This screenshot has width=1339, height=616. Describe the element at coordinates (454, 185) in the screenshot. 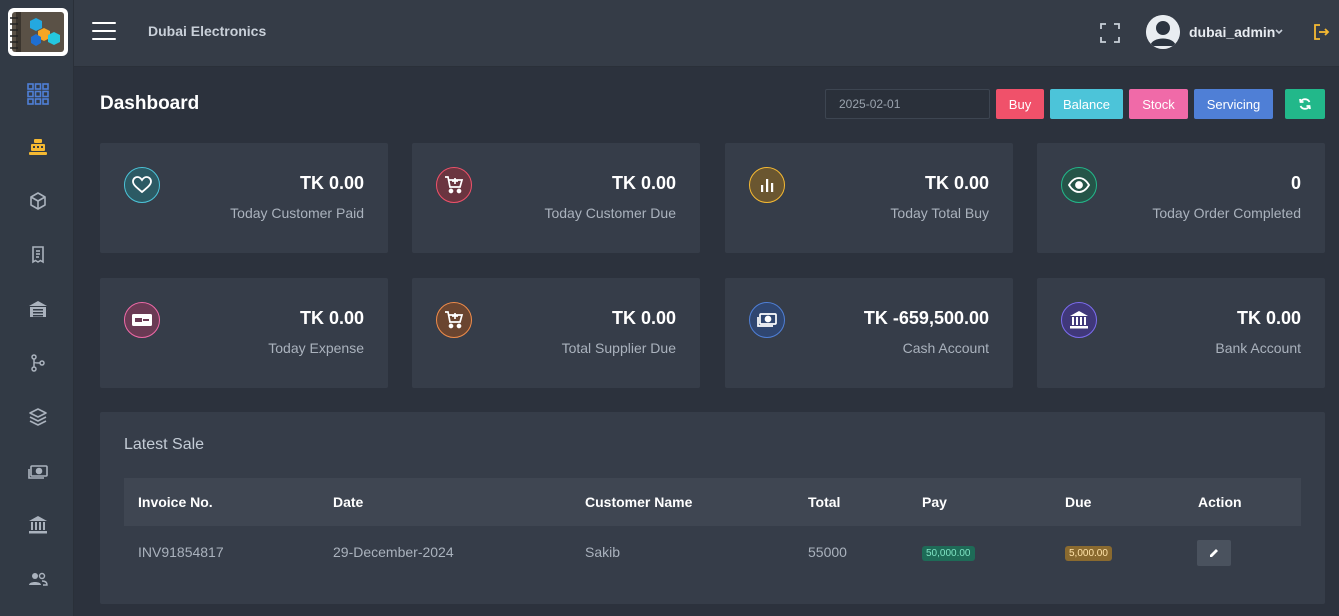

I see `cart-icon` at that location.